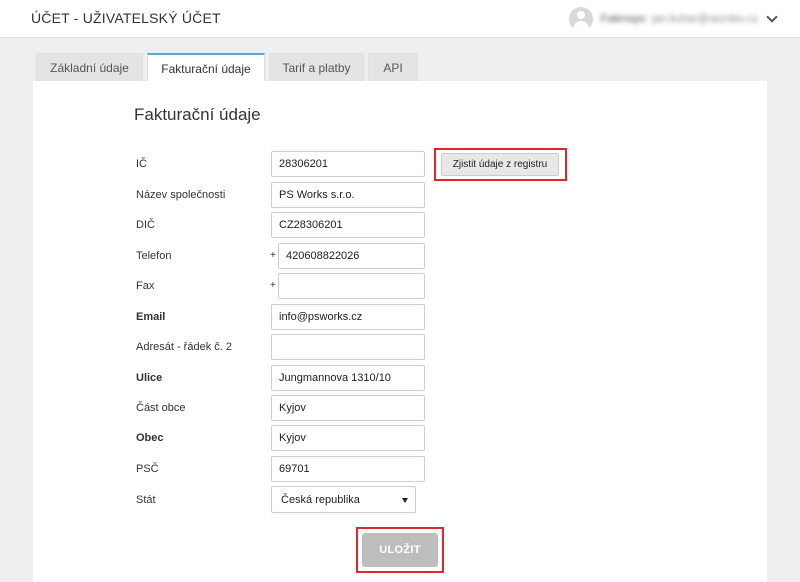 The image size is (800, 582). Describe the element at coordinates (348, 438) in the screenshot. I see `city-input: Kyjov` at that location.